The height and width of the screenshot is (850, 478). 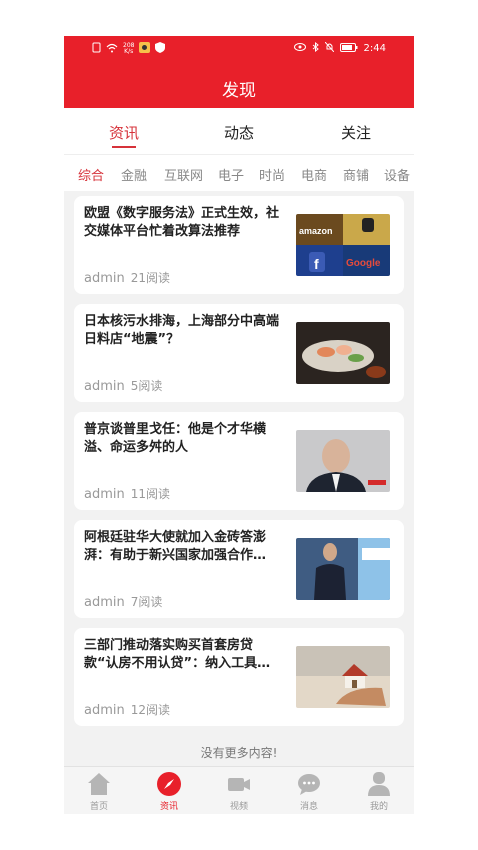 What do you see at coordinates (146, 386) in the screenshot?
I see `article-reads: 5阅读` at bounding box center [146, 386].